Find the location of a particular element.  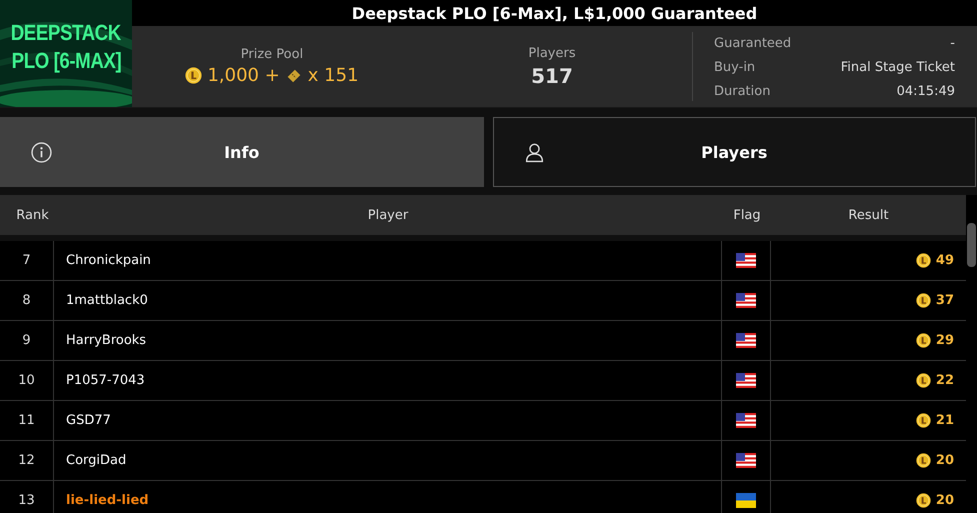

detail-value: - is located at coordinates (952, 43).